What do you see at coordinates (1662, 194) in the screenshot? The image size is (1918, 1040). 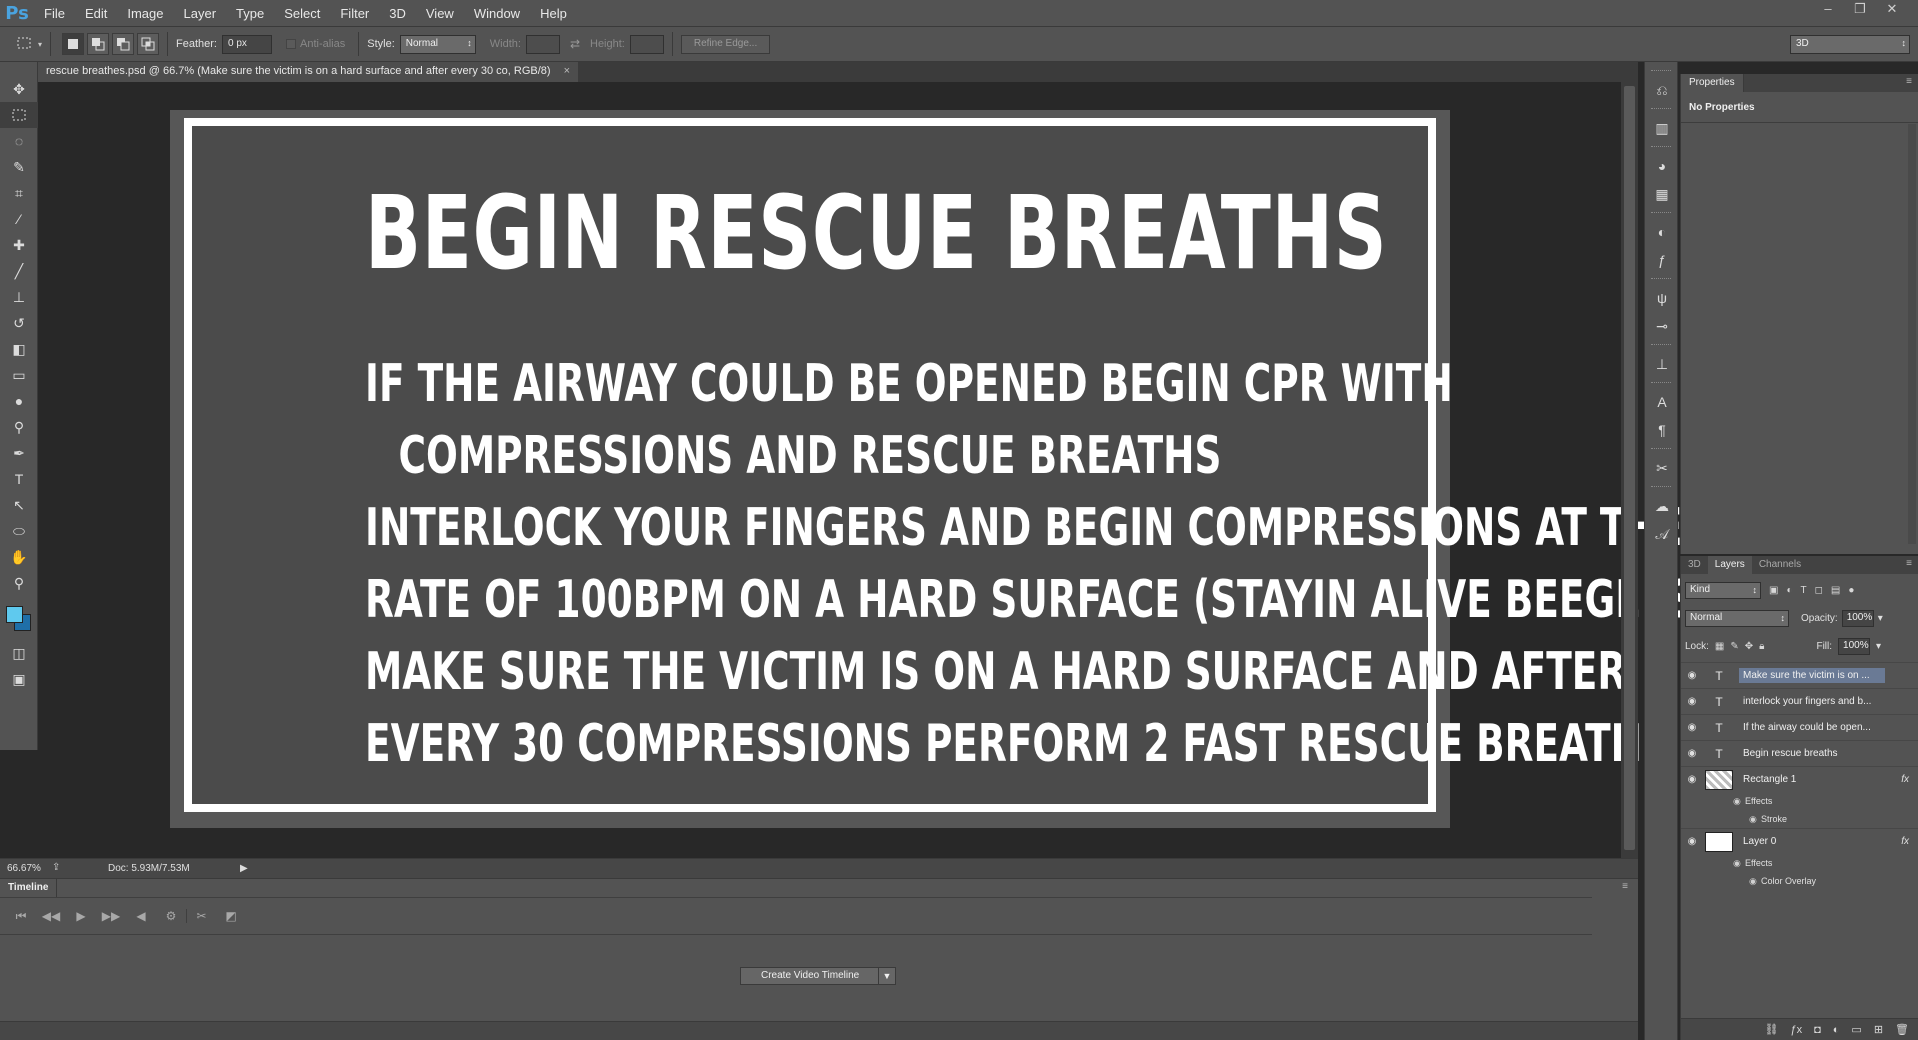 I see `swatches-icon: ▦` at bounding box center [1662, 194].